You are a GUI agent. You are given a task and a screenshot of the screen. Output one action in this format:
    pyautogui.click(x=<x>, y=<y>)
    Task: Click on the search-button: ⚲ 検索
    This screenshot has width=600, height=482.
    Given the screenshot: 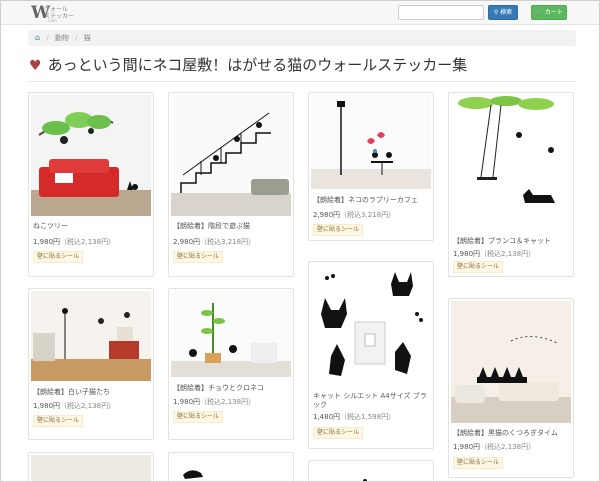 What is the action you would take?
    pyautogui.click(x=503, y=12)
    